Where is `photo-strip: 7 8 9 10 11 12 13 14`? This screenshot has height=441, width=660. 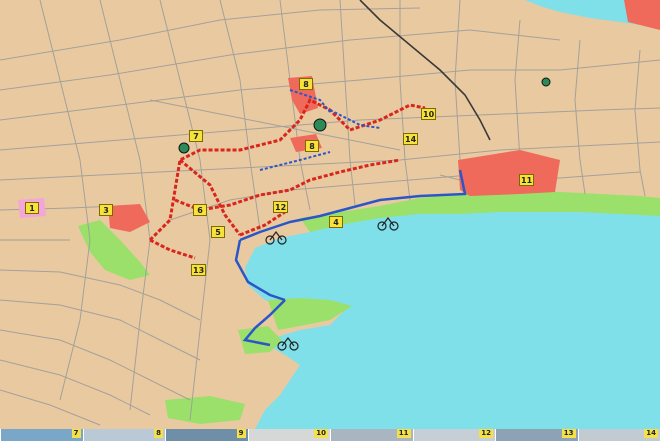 photo-strip: 7 8 9 10 11 12 13 14 is located at coordinates (330, 435).